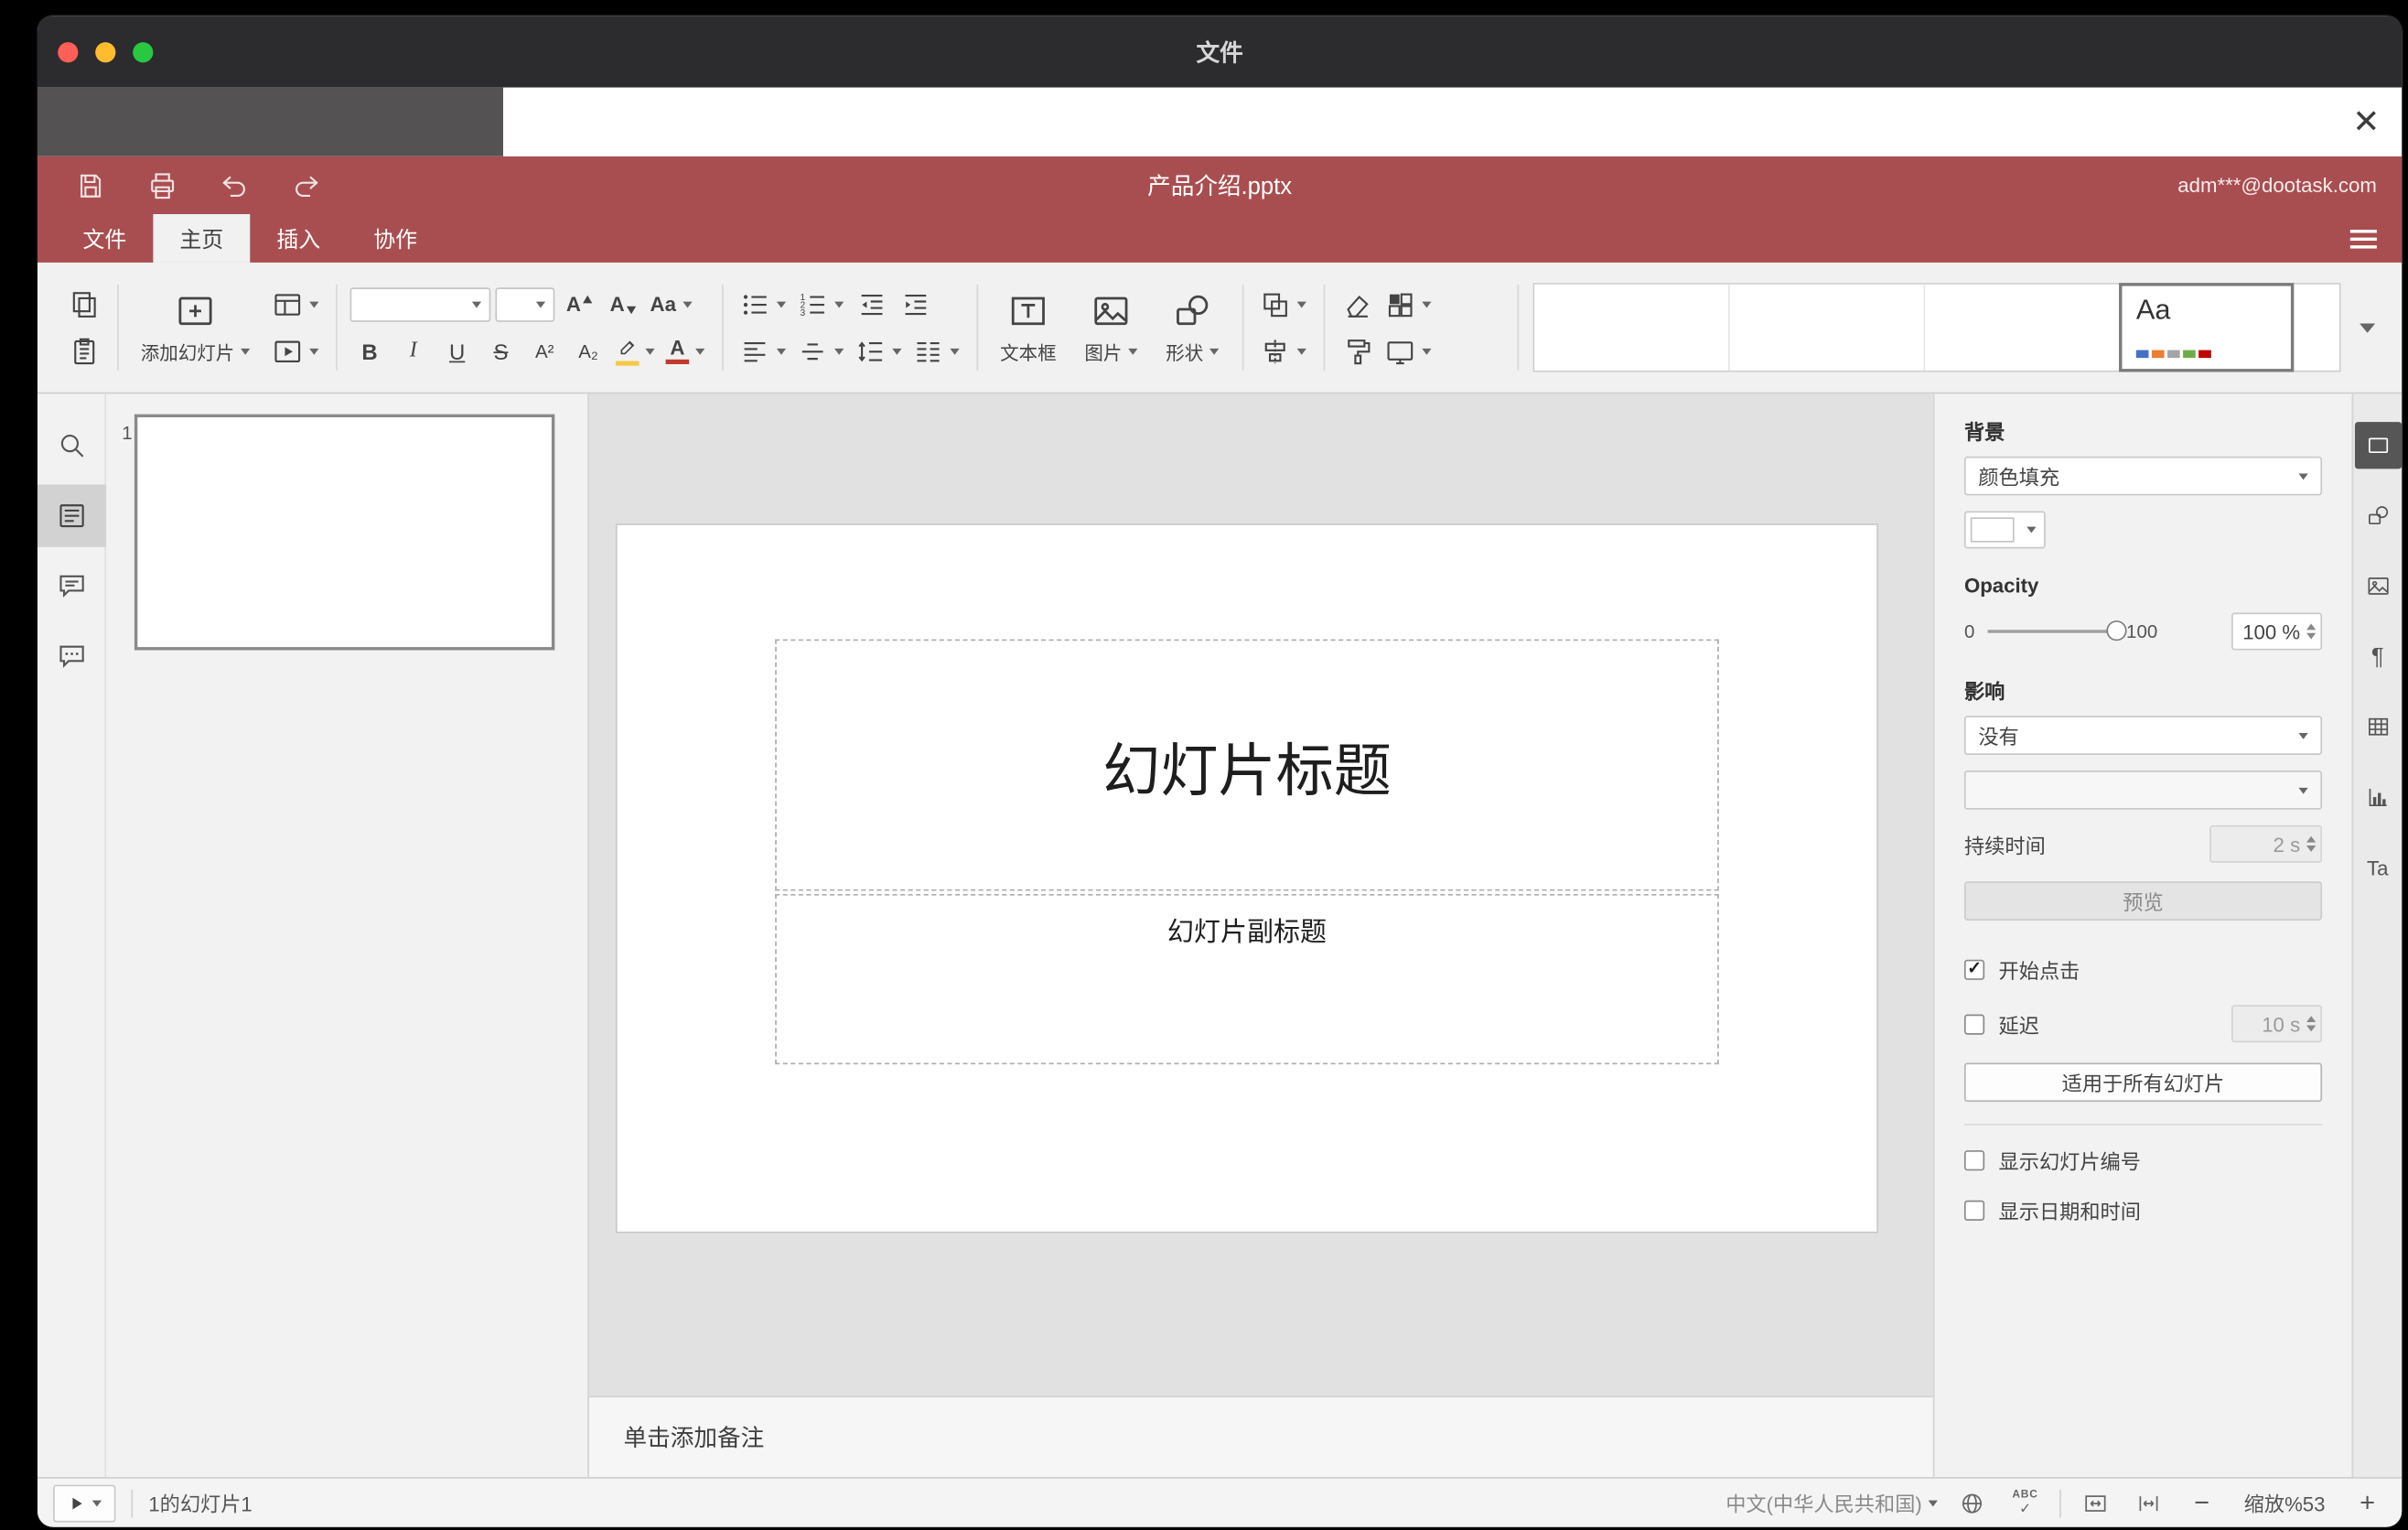 The height and width of the screenshot is (1530, 2408). I want to click on insert-image-button: 图片, so click(1111, 327).